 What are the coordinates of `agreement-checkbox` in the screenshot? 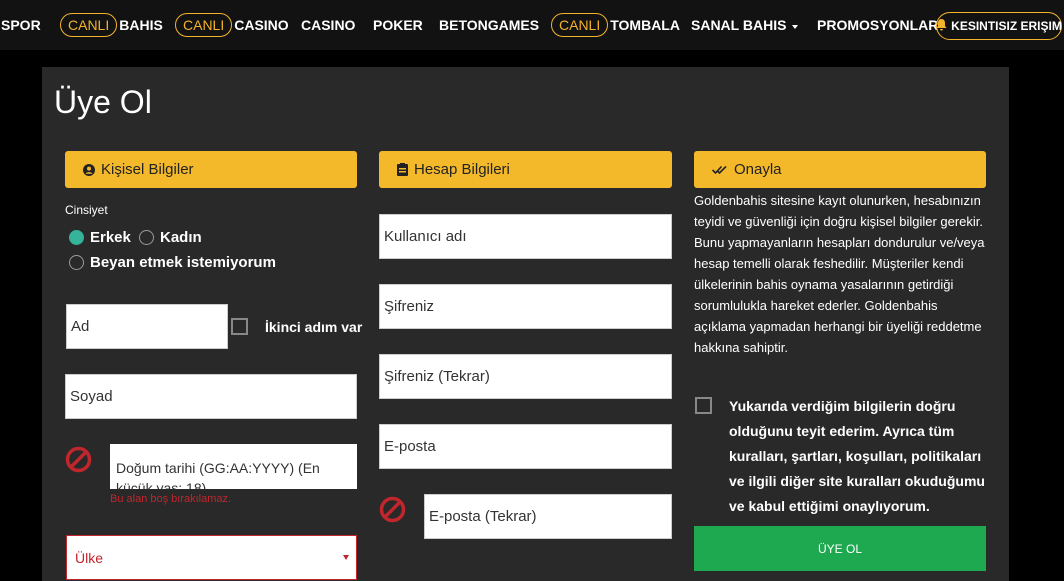 It's located at (703, 405).